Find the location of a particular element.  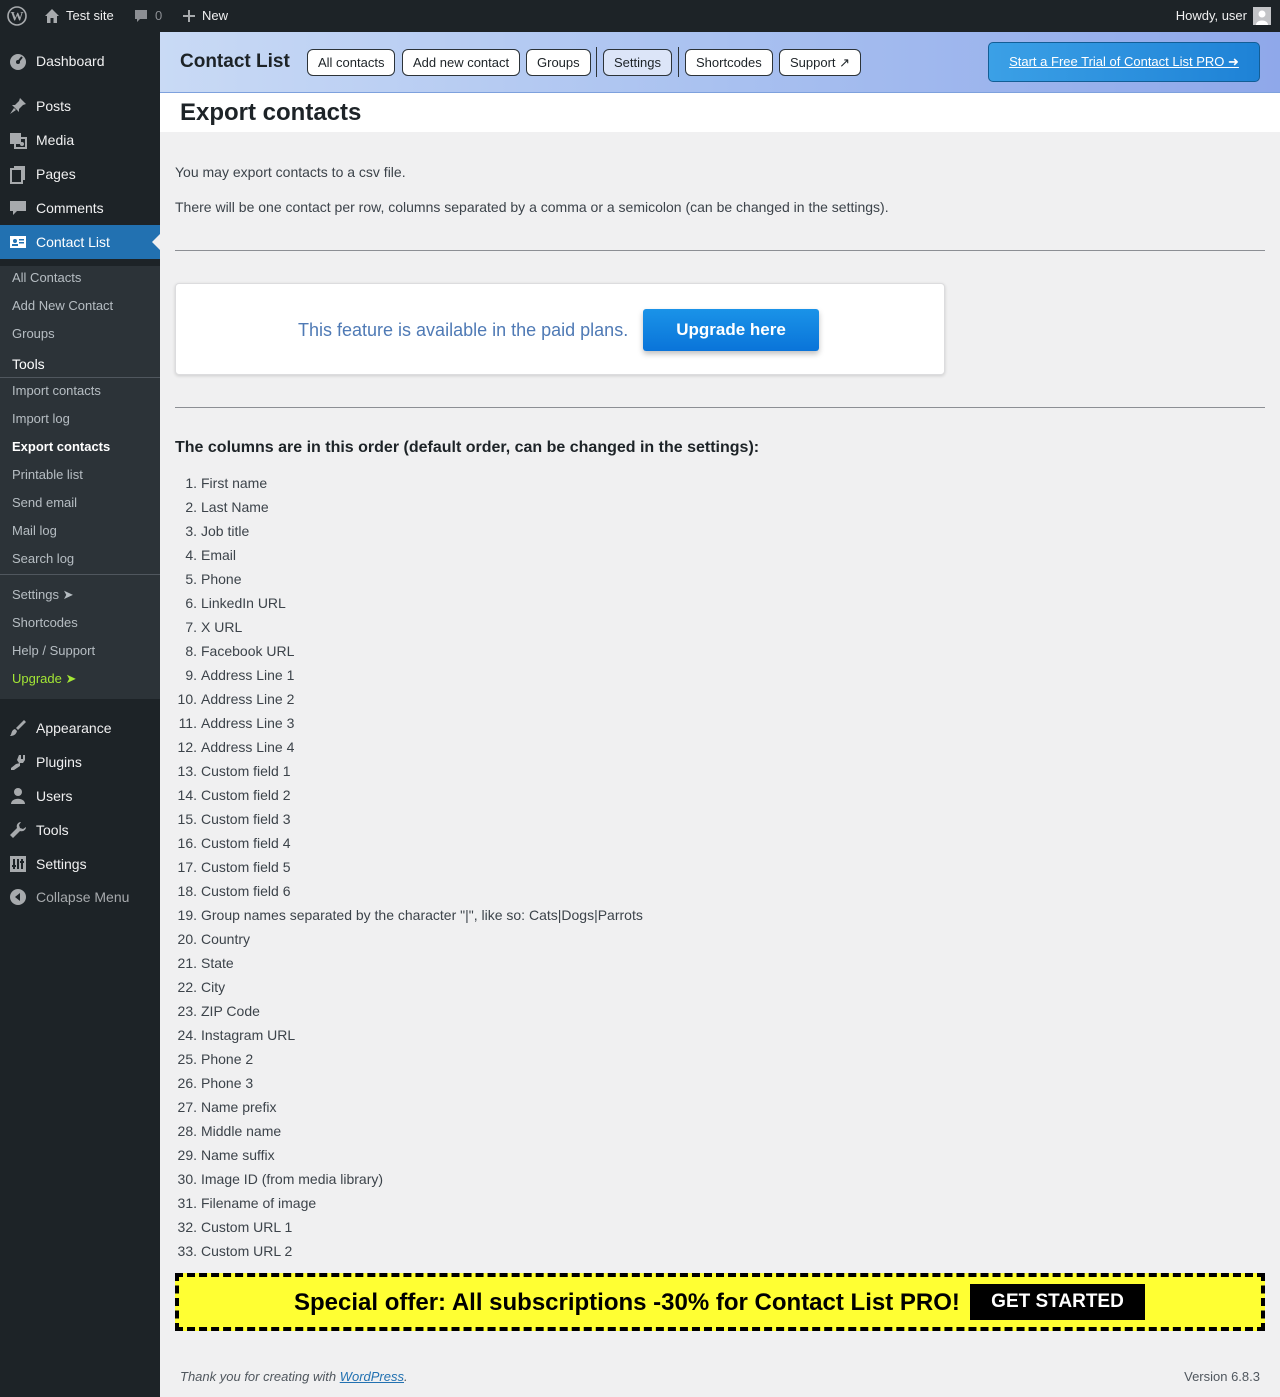

wordpress-link: WordPress is located at coordinates (372, 1376).